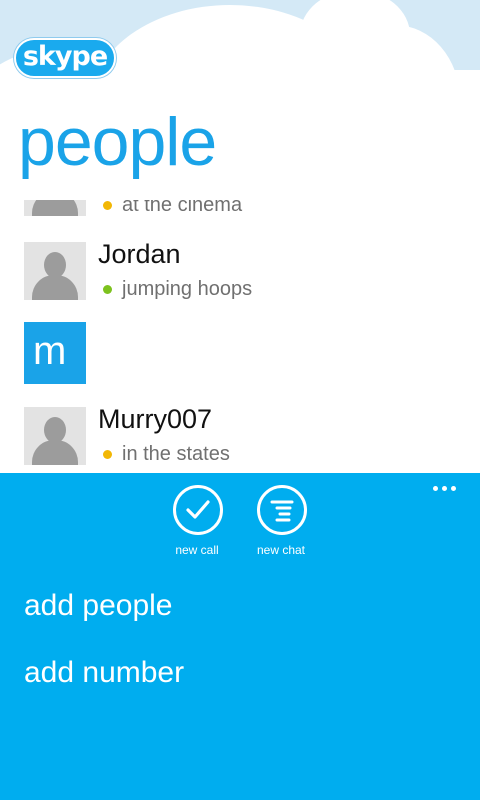  I want to click on contact-item: Jordan jumping hoops, so click(244, 271).